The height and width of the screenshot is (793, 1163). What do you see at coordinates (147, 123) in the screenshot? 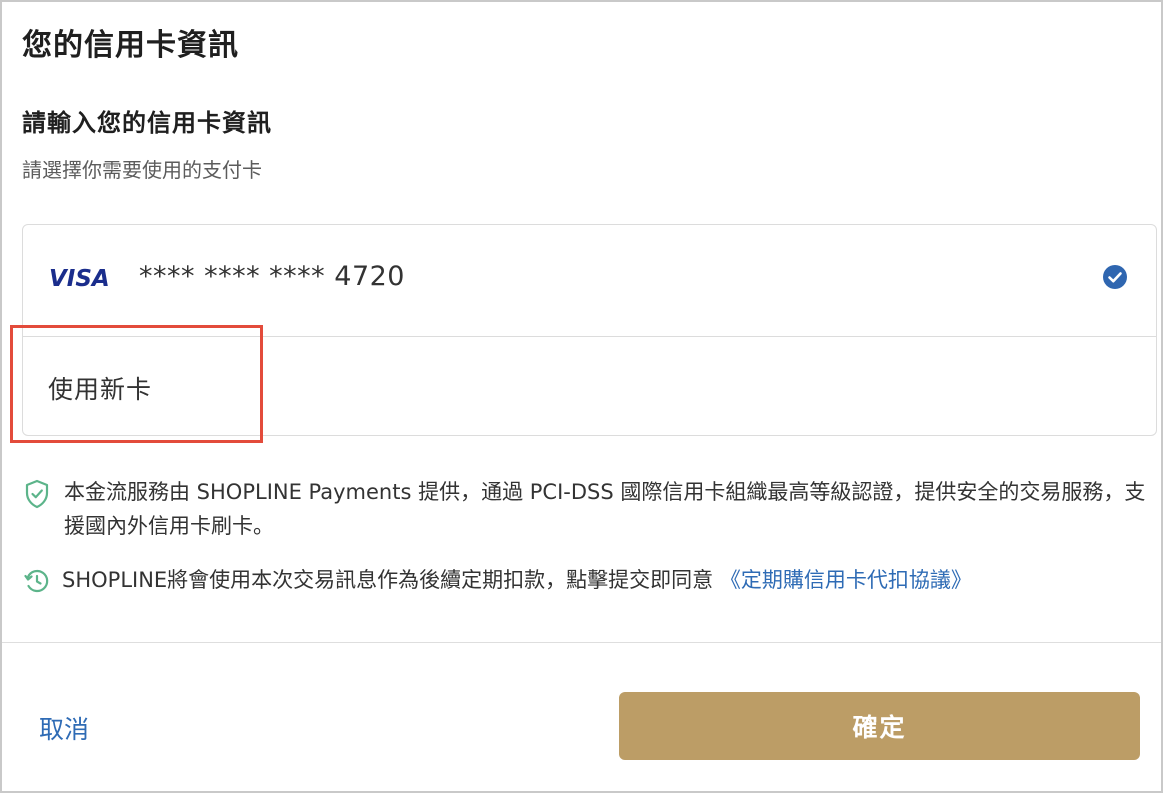
I see `section-subtitle: 請輸入您的信用卡資訊` at bounding box center [147, 123].